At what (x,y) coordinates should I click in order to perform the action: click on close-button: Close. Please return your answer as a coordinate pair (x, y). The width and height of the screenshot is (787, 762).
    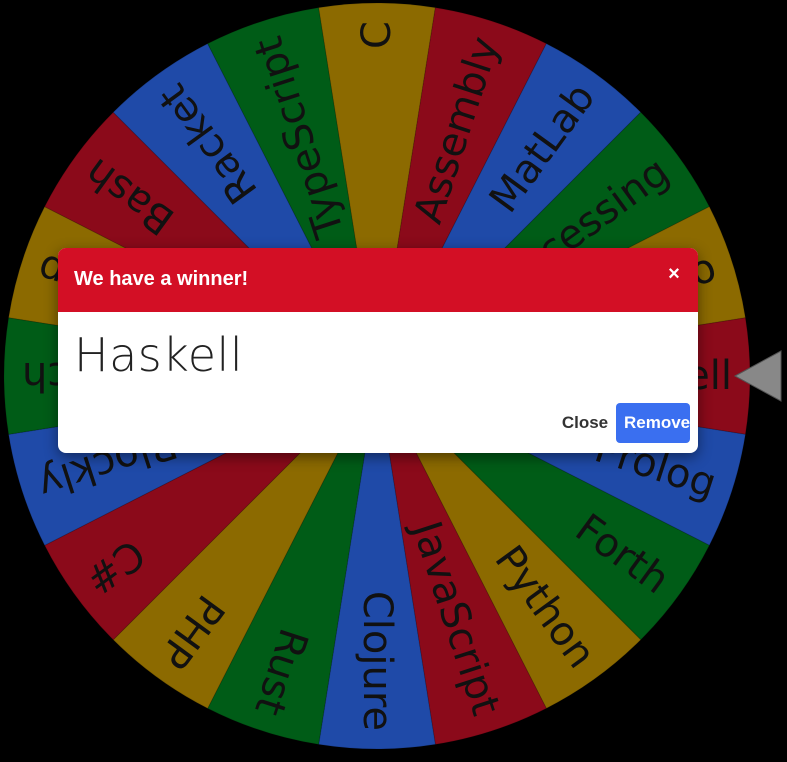
    Looking at the image, I should click on (585, 423).